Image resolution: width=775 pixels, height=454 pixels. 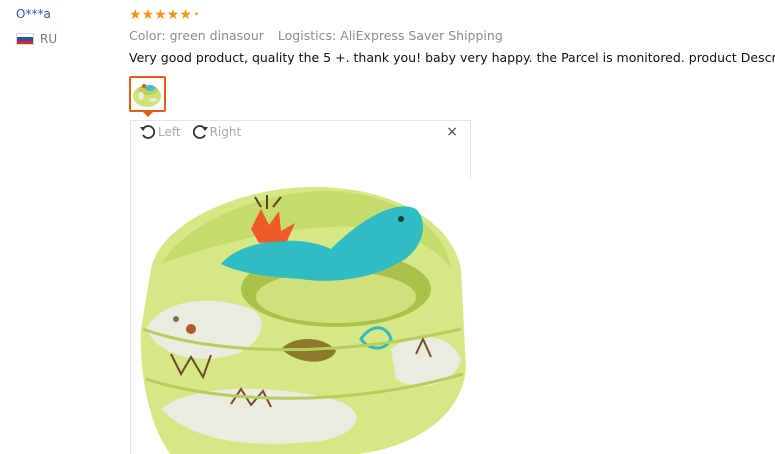 I want to click on rotate-left-button: Left, so click(x=160, y=132).